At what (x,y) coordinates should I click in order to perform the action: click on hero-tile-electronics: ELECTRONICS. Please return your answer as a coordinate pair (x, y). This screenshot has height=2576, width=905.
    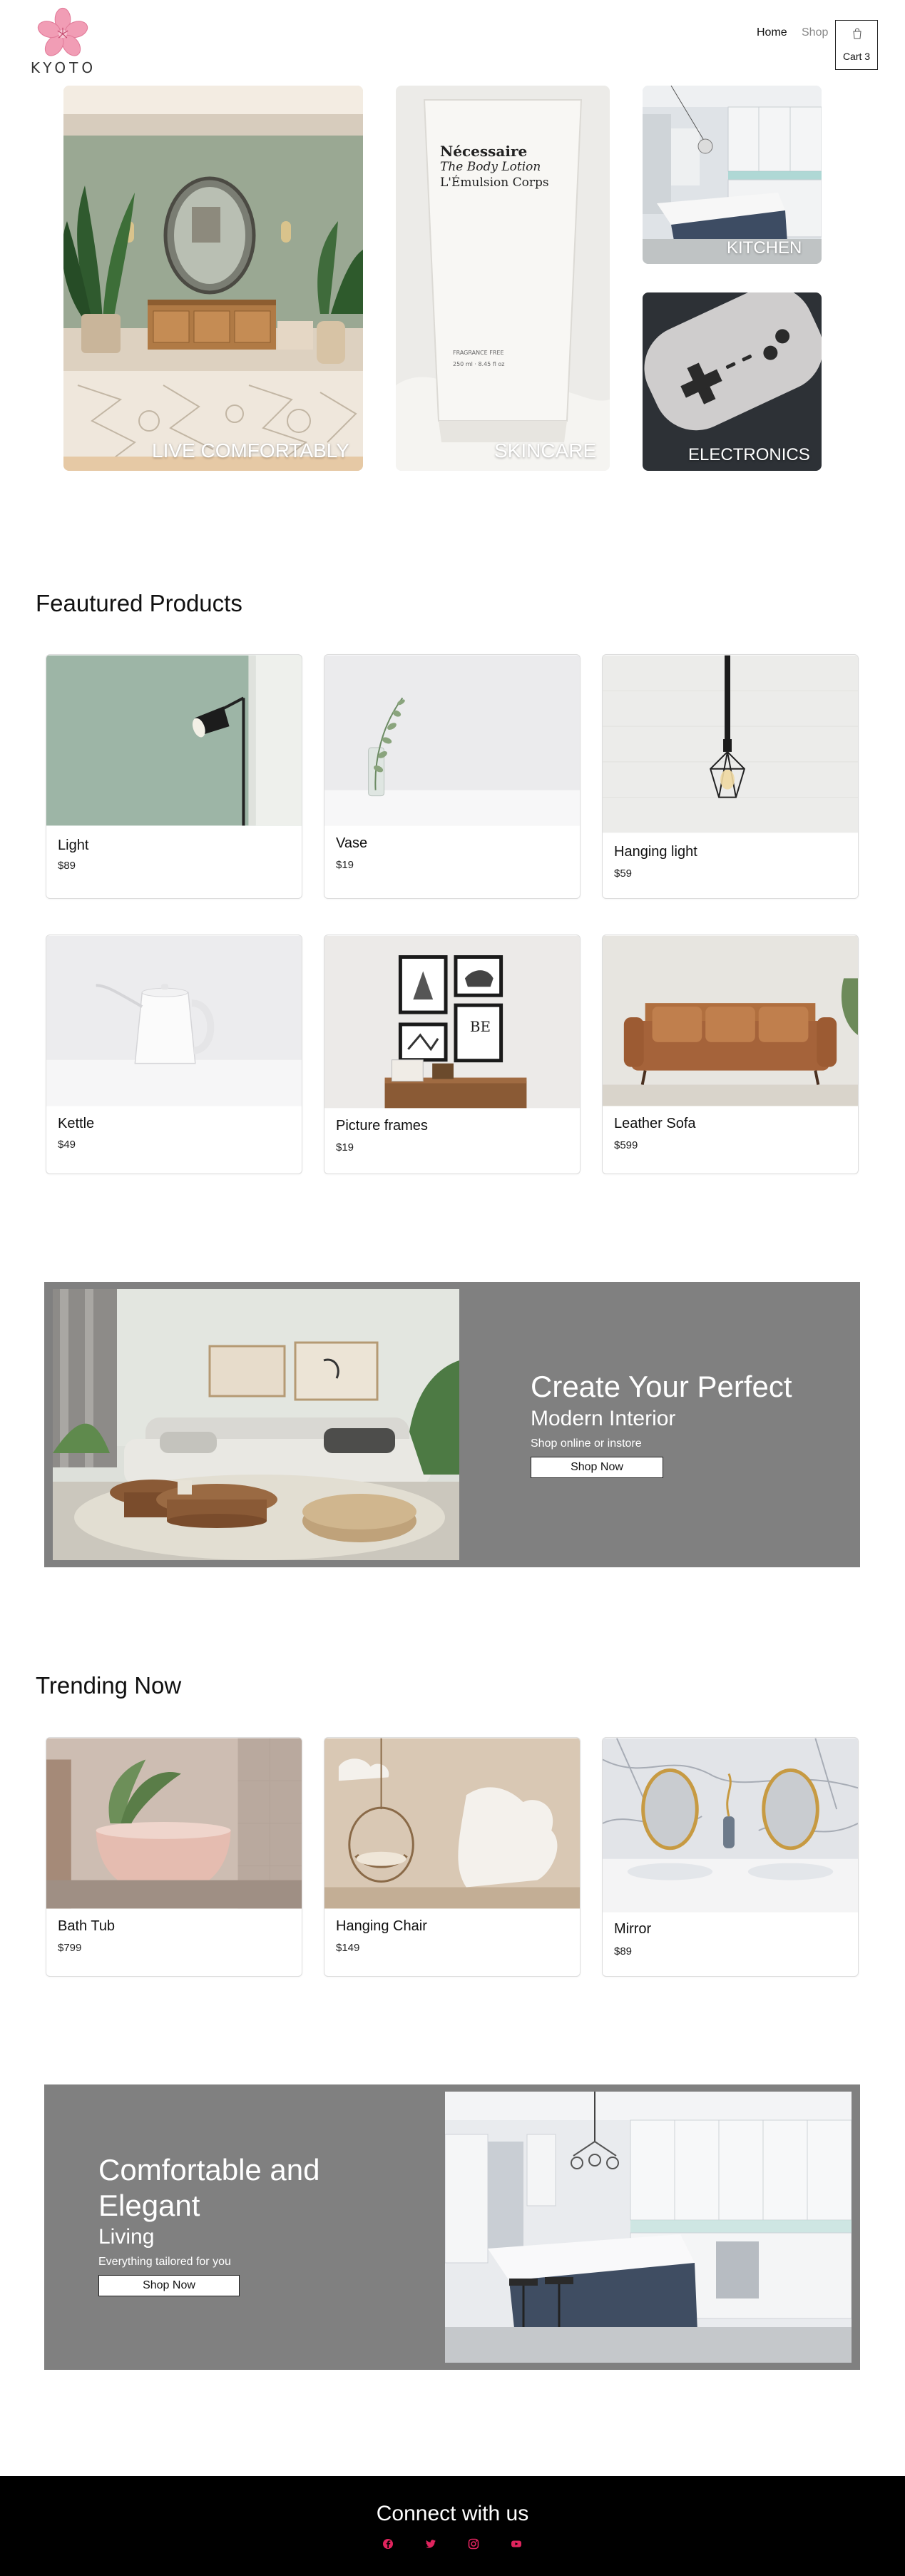
    Looking at the image, I should click on (732, 381).